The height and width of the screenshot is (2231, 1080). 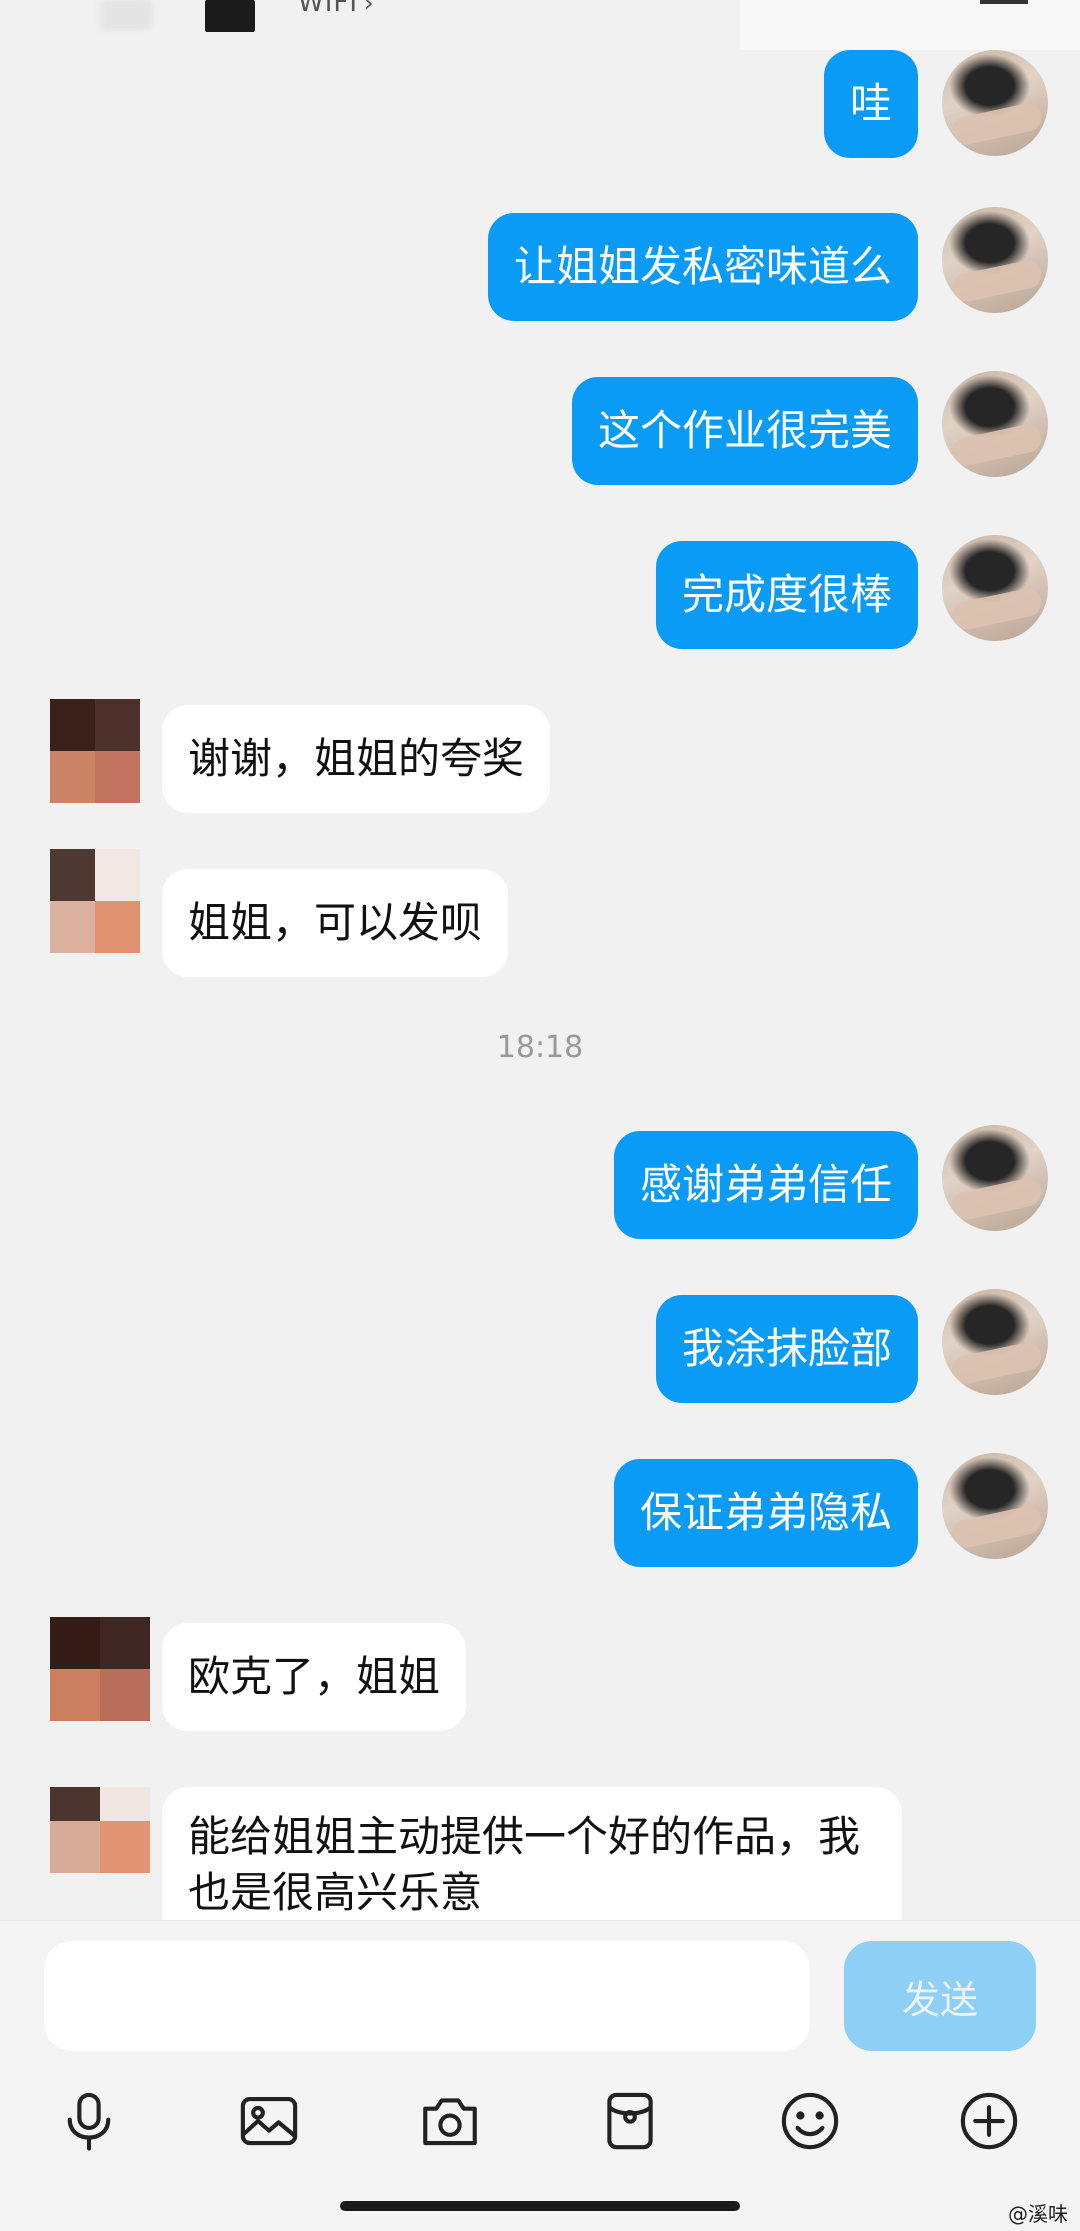 I want to click on input-toolbar, so click(x=540, y=2126).